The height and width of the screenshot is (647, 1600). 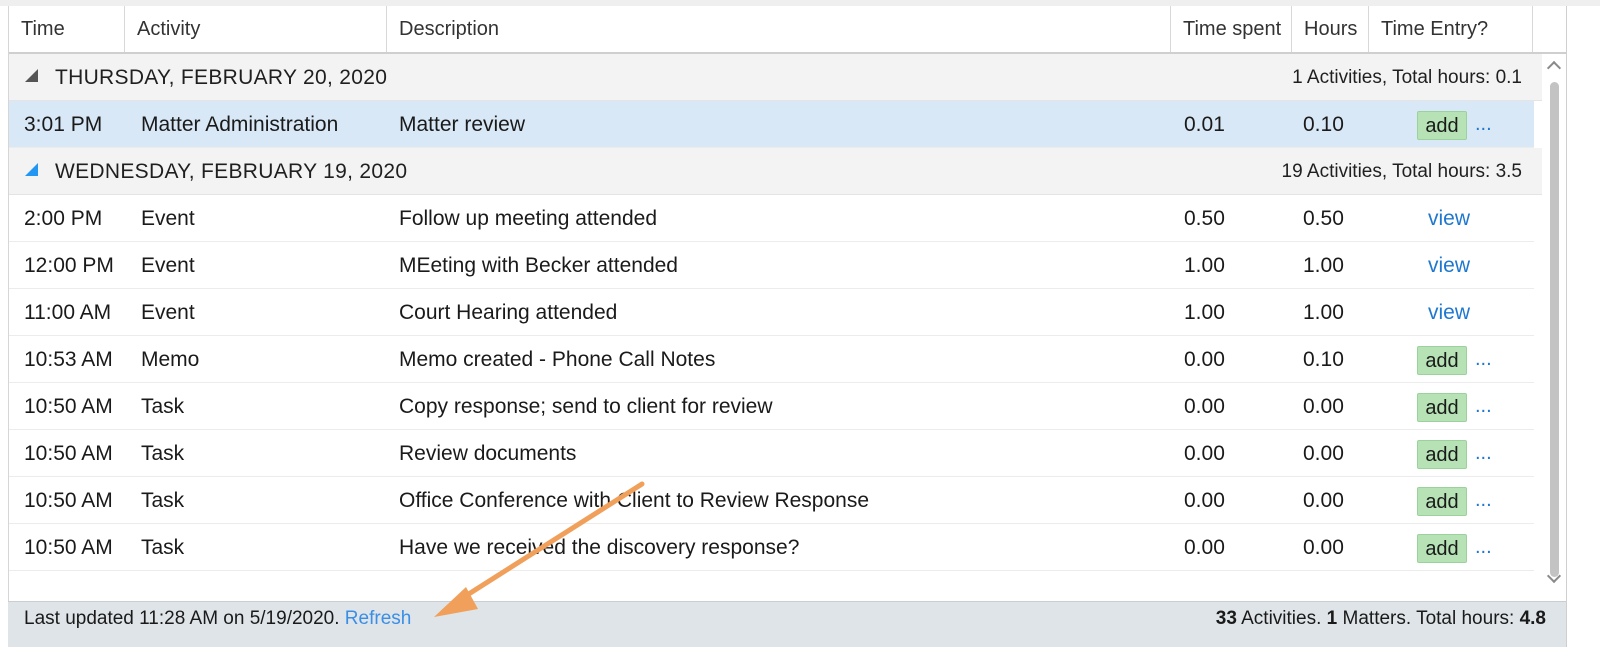 I want to click on row-activity: Matter Administration, so click(x=240, y=124).